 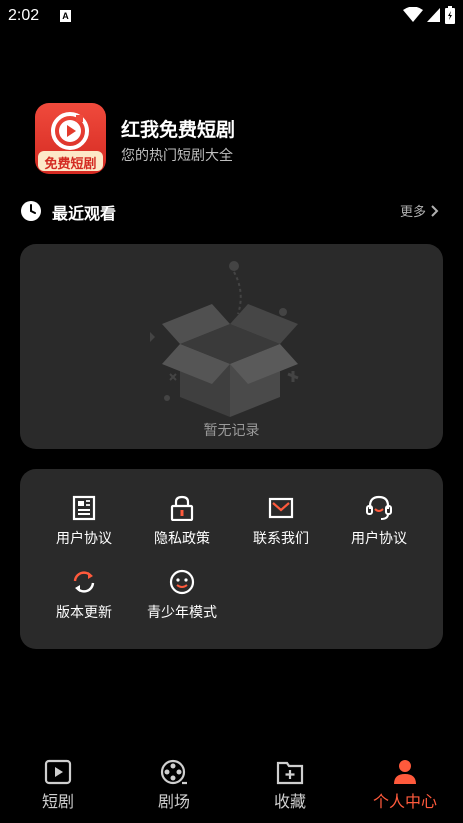 I want to click on document-icon, so click(x=84, y=508).